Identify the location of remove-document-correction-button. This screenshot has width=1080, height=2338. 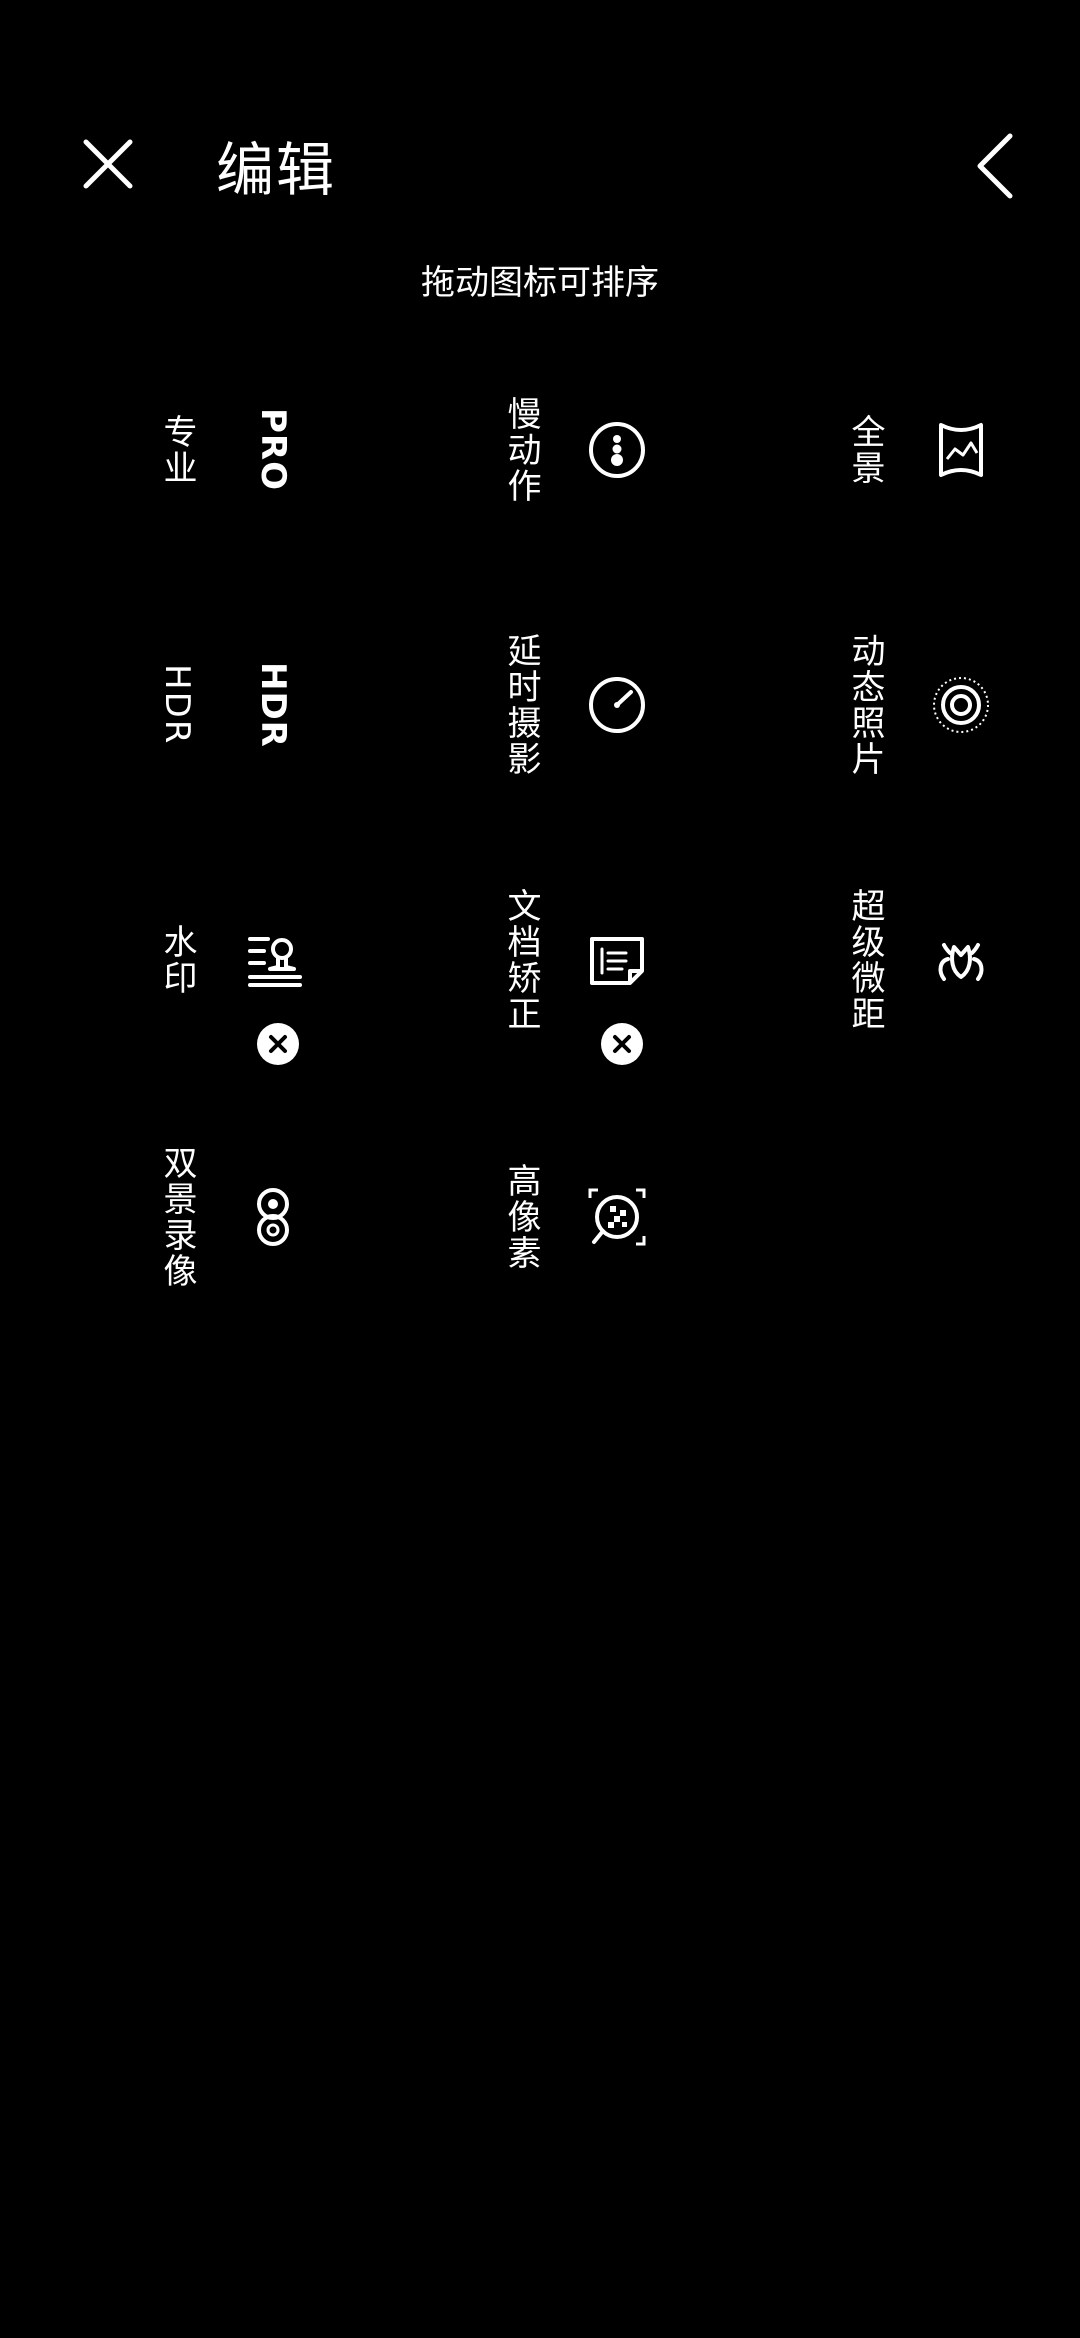
(622, 1044).